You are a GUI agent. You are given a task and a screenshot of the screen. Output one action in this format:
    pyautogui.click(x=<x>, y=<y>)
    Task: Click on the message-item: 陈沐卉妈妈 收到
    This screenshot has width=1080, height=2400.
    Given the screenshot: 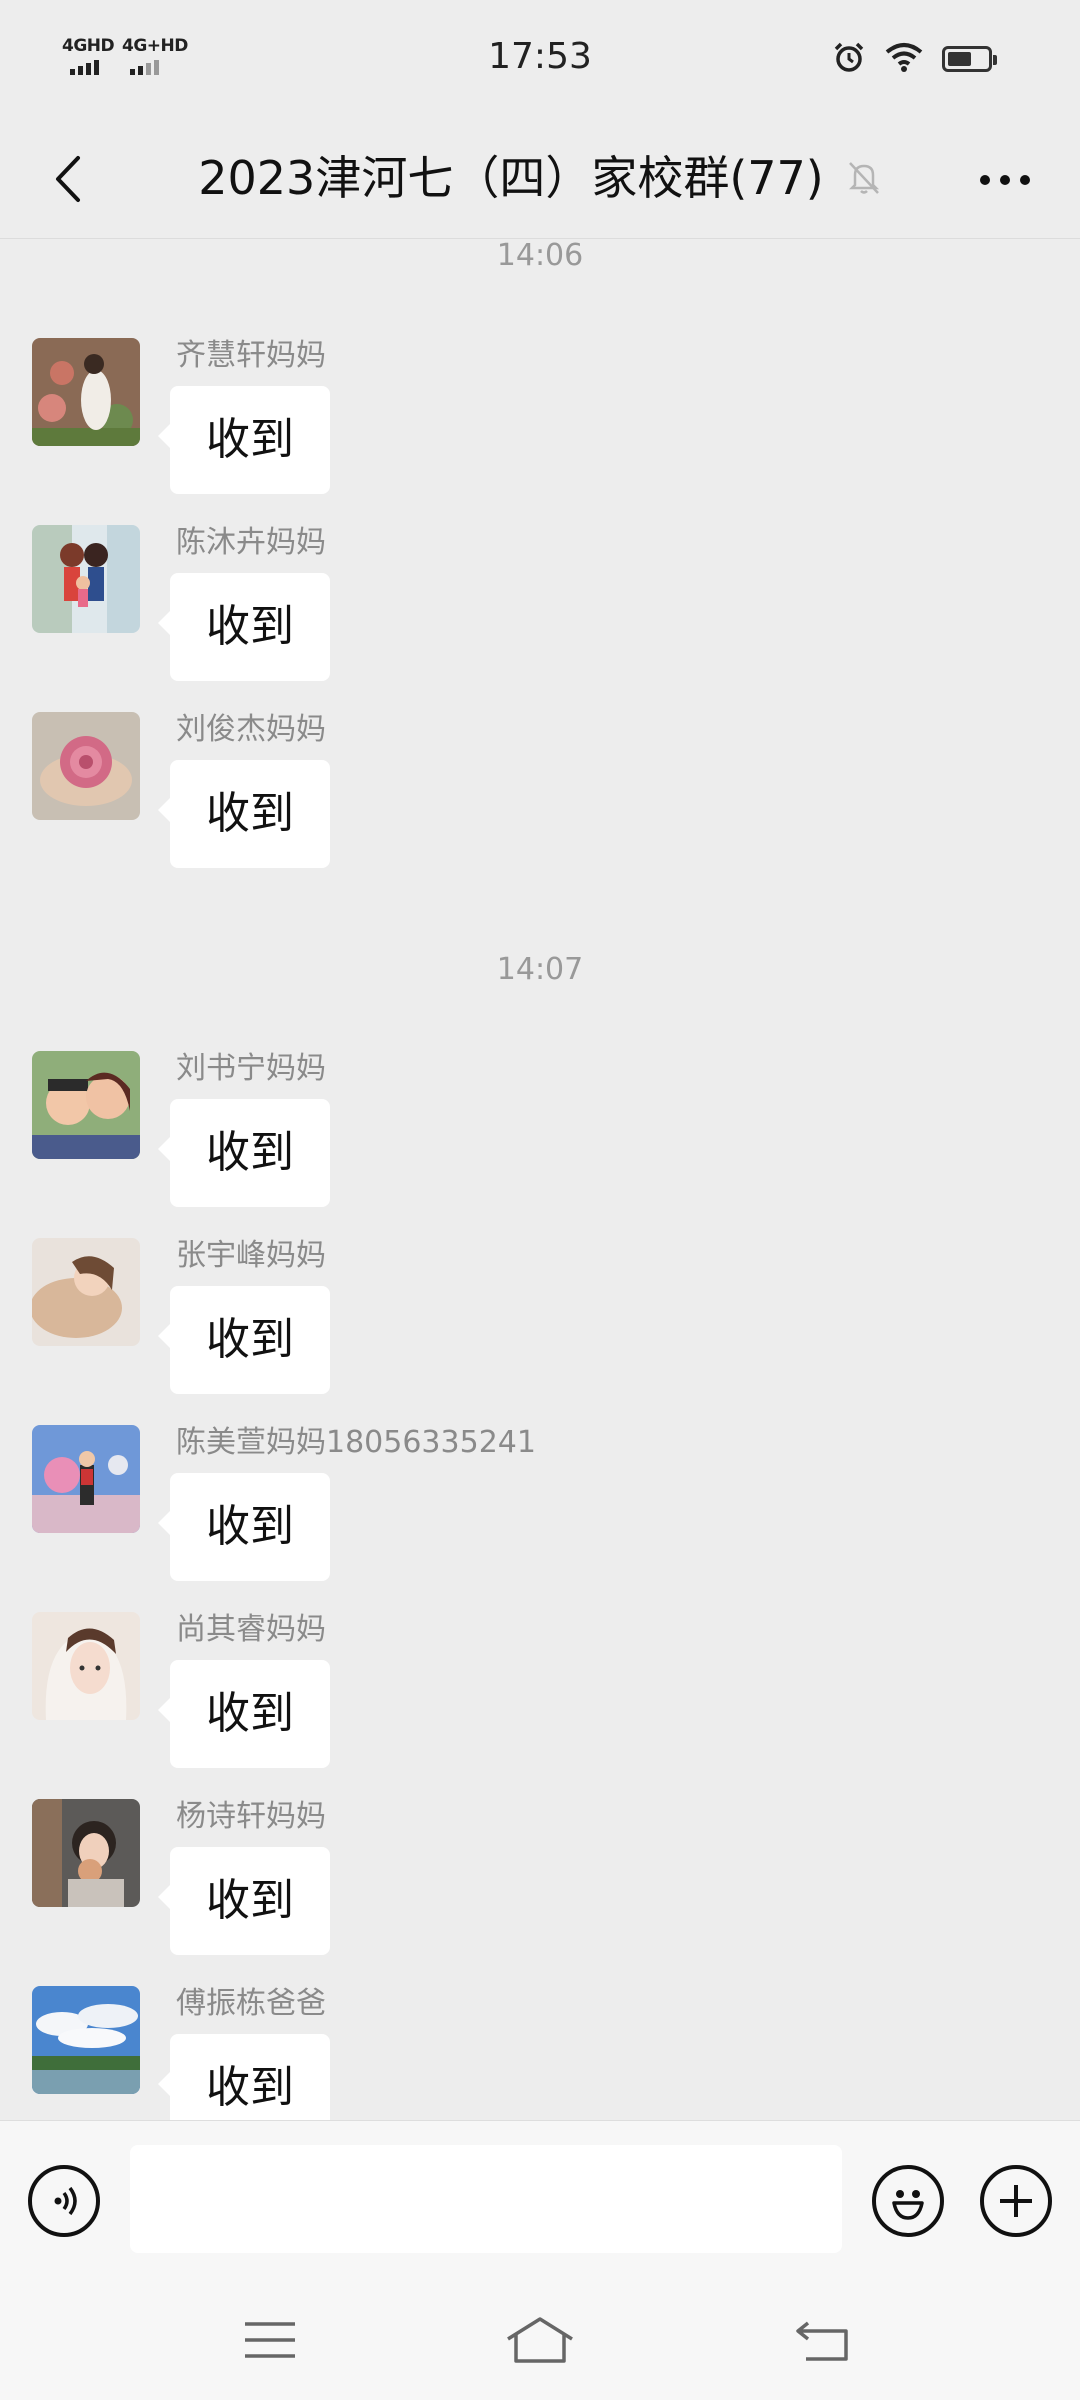 What is the action you would take?
    pyautogui.click(x=532, y=605)
    